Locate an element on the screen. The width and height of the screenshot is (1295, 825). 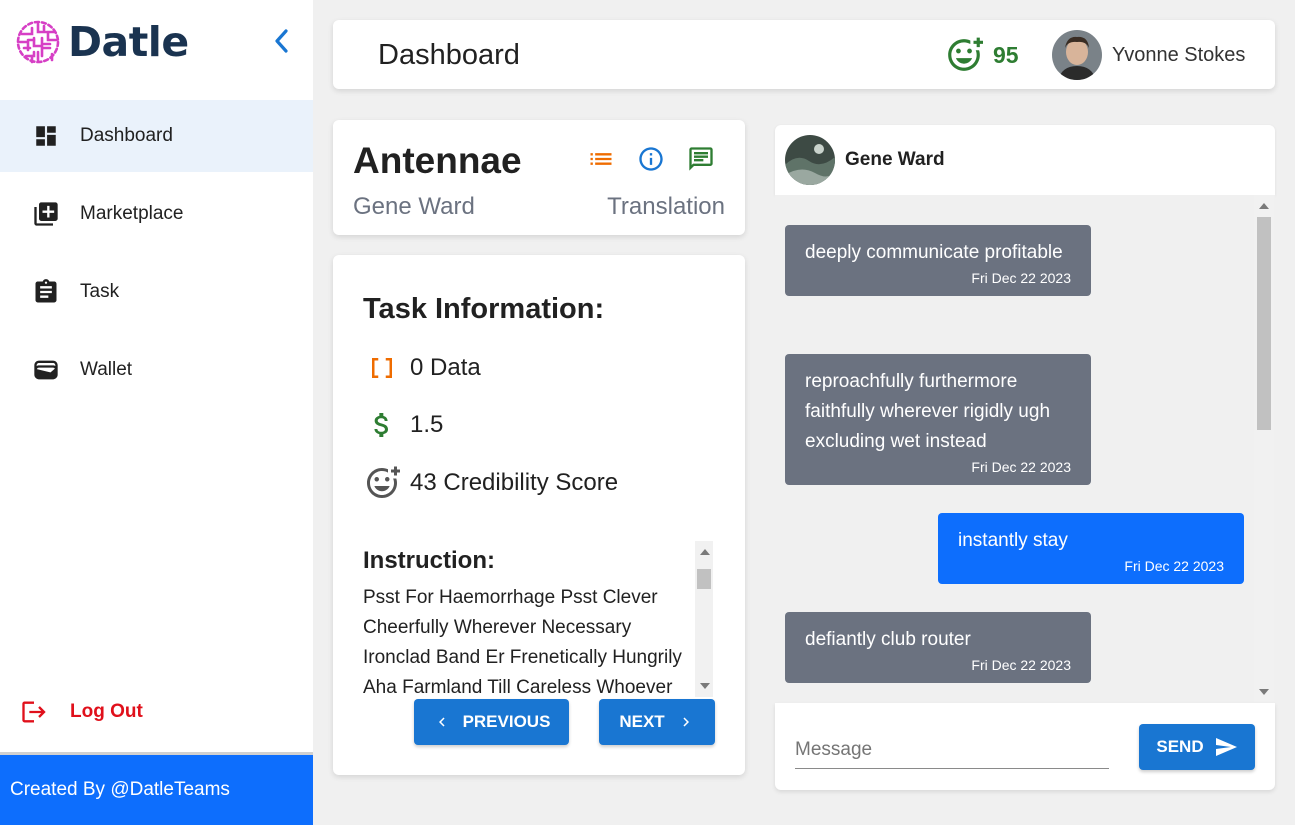
task-heading: Task Information: is located at coordinates (484, 309).